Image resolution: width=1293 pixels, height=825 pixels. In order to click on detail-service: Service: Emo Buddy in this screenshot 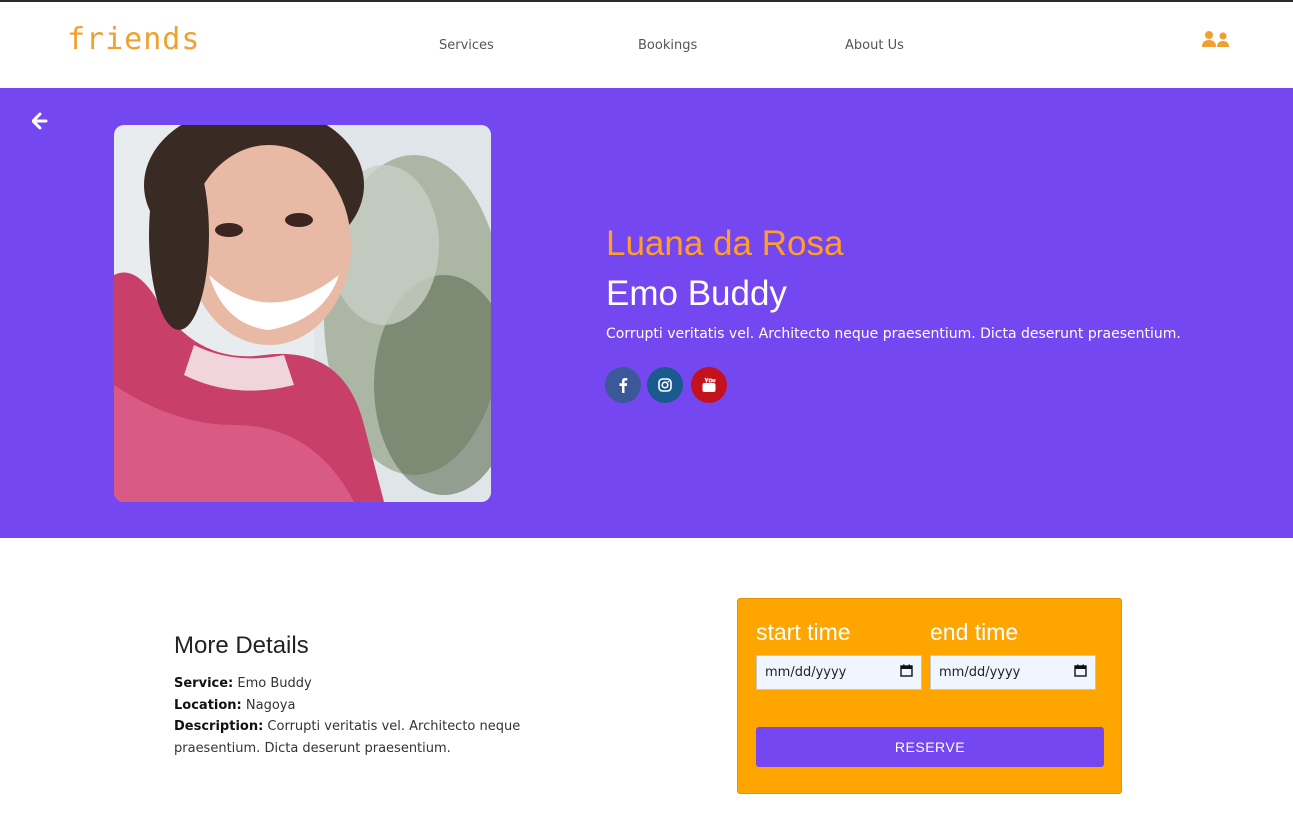, I will do `click(374, 684)`.